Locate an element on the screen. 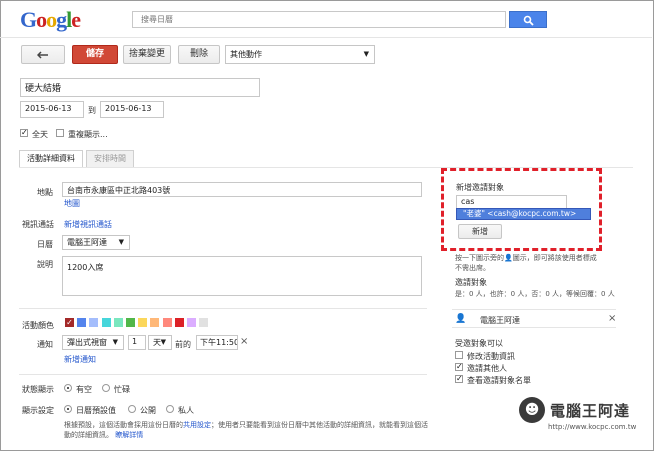  privacy-public-label: 公開 is located at coordinates (148, 410).